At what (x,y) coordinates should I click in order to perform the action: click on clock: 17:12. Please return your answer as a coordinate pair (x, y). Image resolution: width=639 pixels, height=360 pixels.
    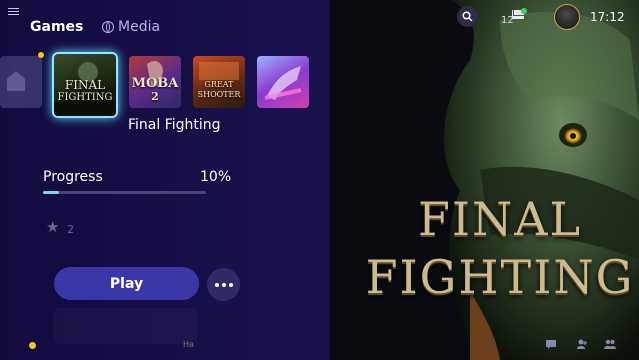
    Looking at the image, I should click on (607, 17).